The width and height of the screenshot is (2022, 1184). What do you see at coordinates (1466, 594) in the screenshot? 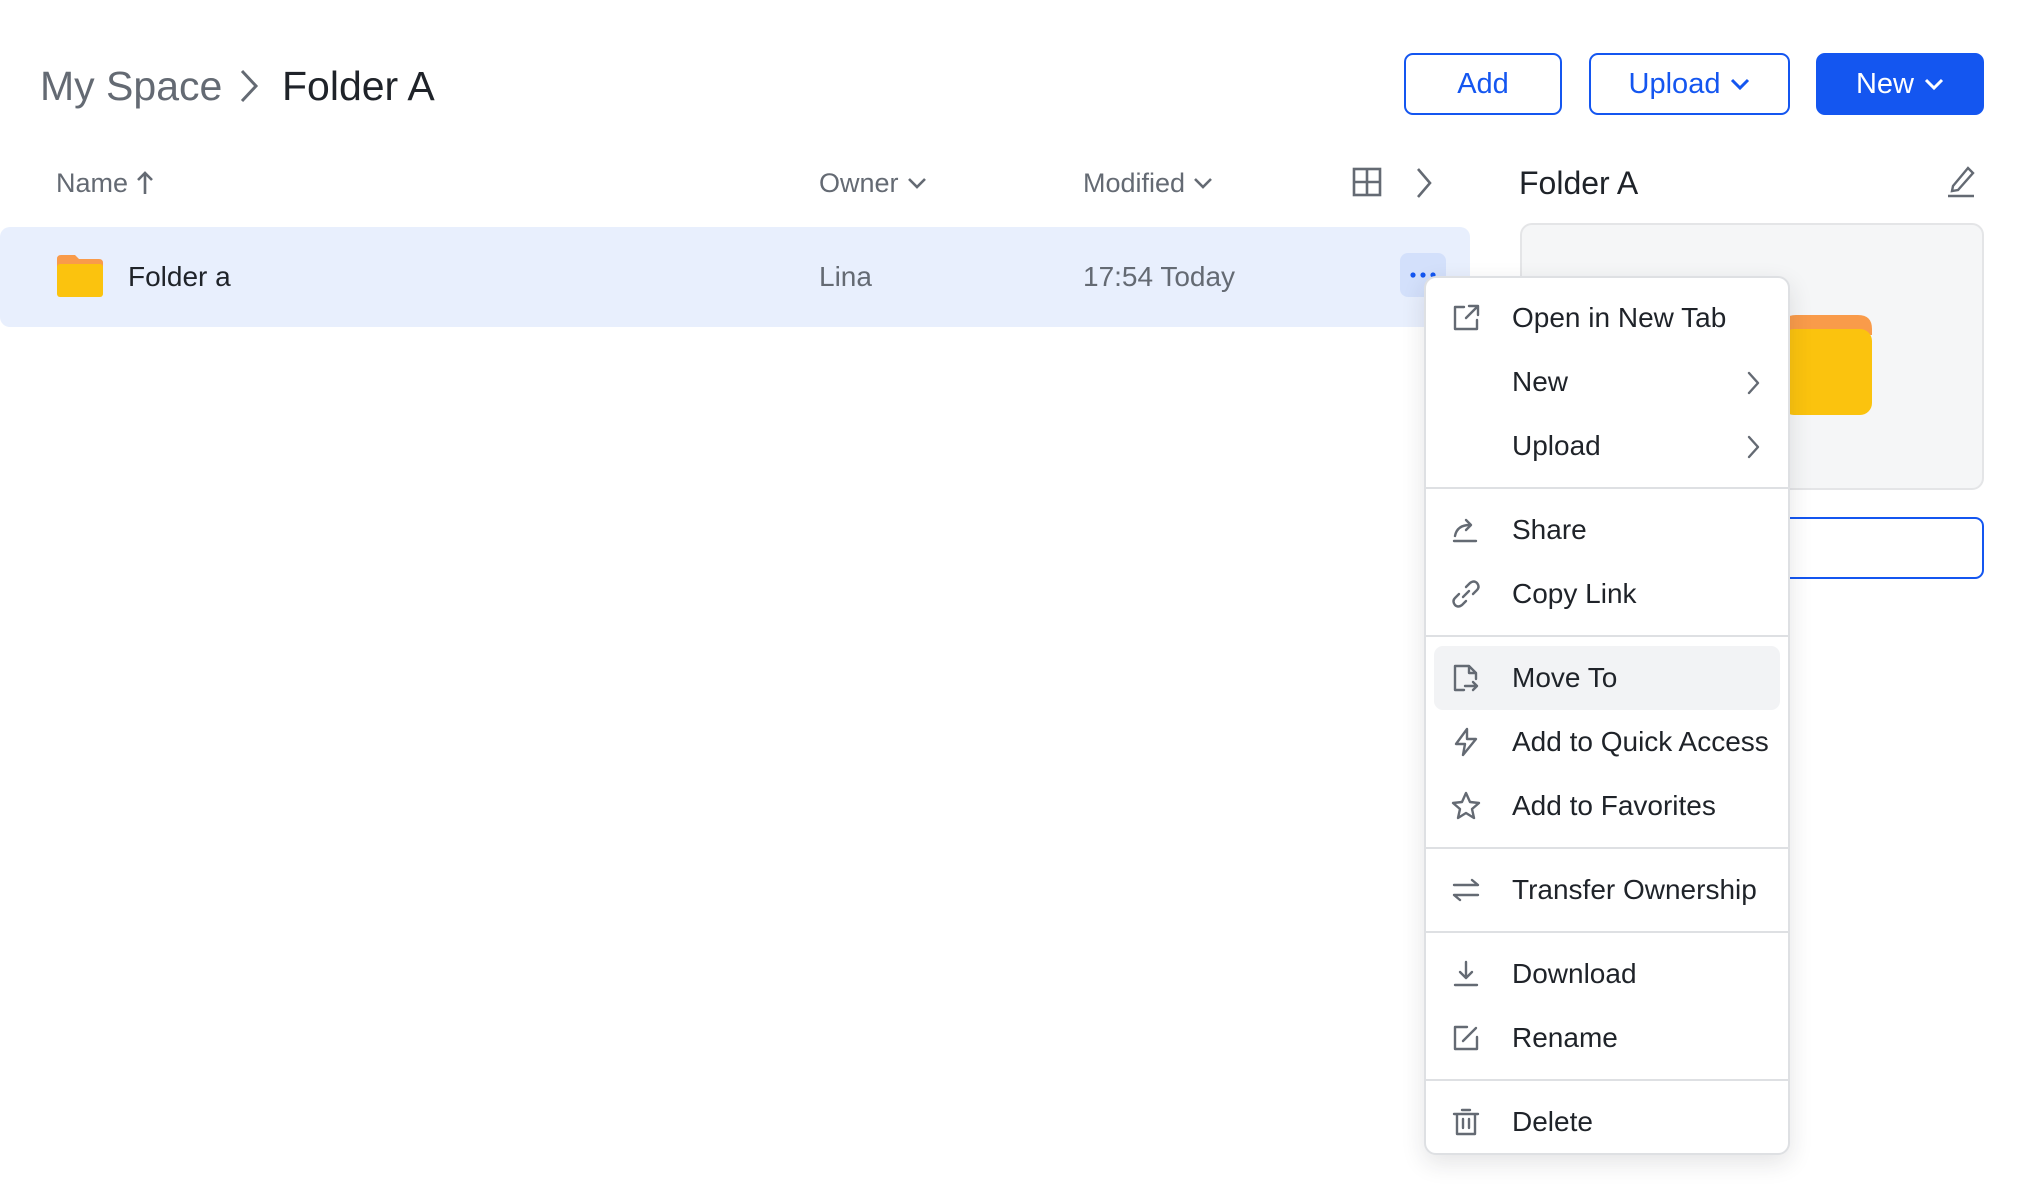
I see `link-icon` at bounding box center [1466, 594].